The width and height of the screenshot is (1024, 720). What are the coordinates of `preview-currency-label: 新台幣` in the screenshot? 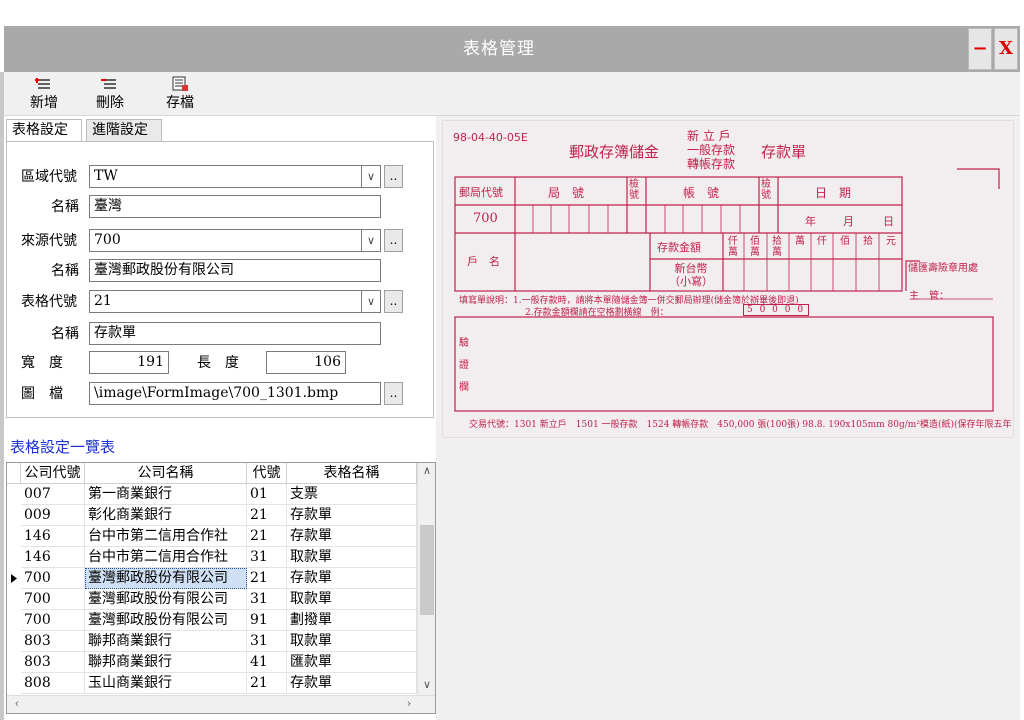 It's located at (691, 268).